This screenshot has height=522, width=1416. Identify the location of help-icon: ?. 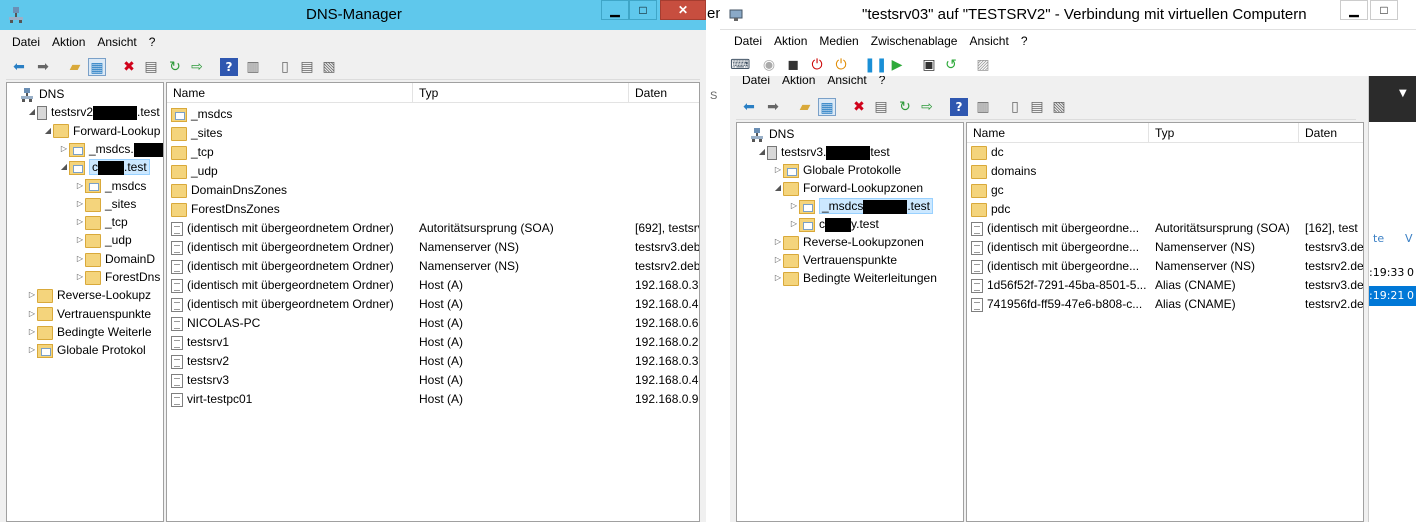
(959, 107).